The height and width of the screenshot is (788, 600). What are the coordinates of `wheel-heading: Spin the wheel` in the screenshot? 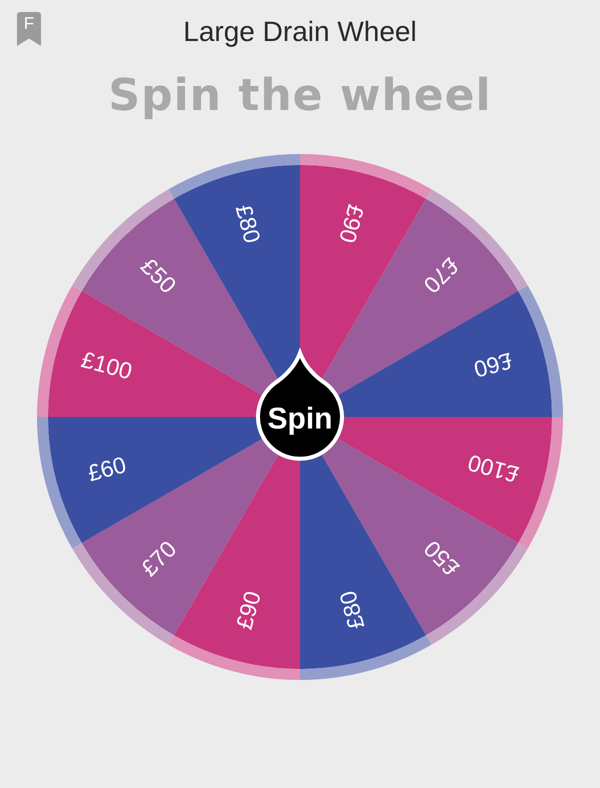 It's located at (300, 96).